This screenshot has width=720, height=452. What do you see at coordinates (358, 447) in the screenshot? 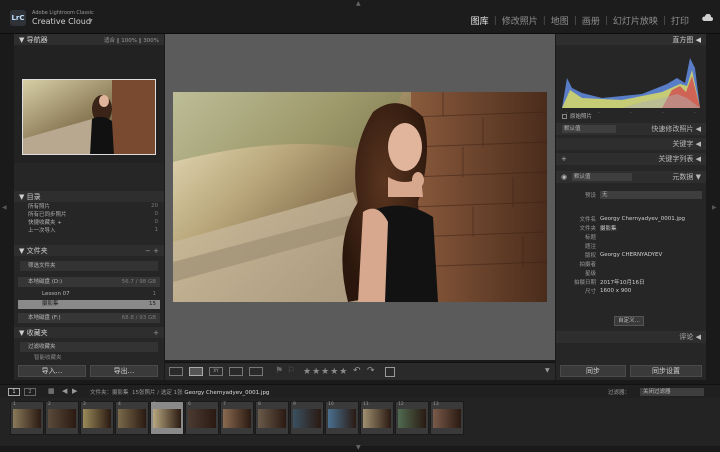
I see `bottom-panel-toggle-icon: ▼` at bounding box center [358, 447].